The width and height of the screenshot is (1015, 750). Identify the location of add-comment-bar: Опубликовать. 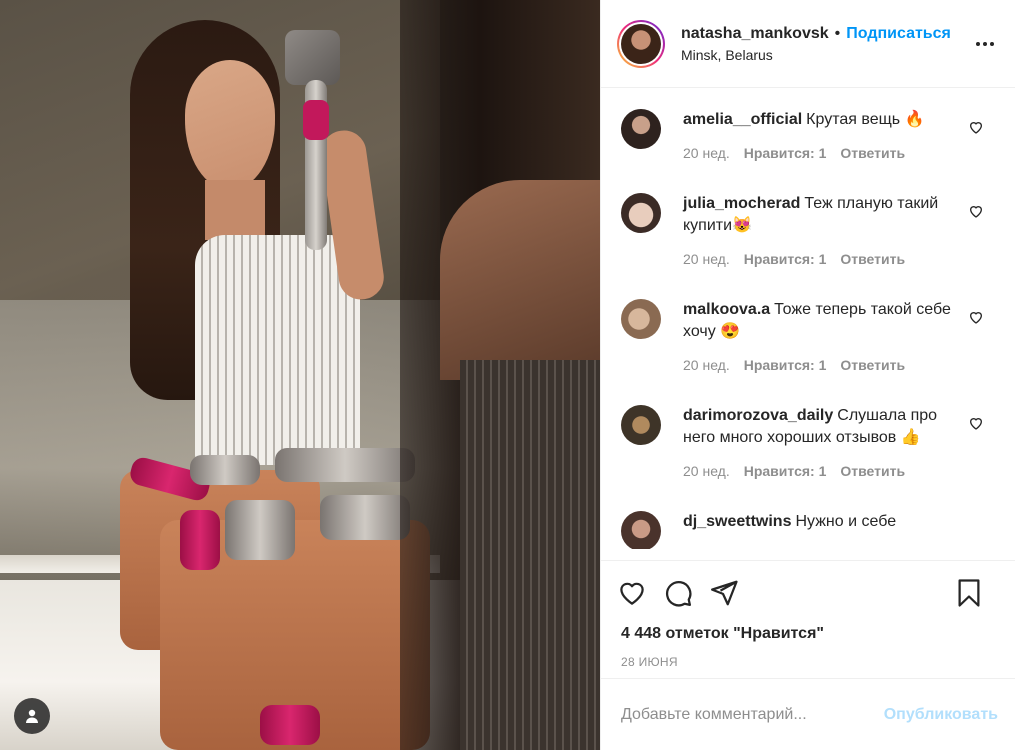
(808, 714).